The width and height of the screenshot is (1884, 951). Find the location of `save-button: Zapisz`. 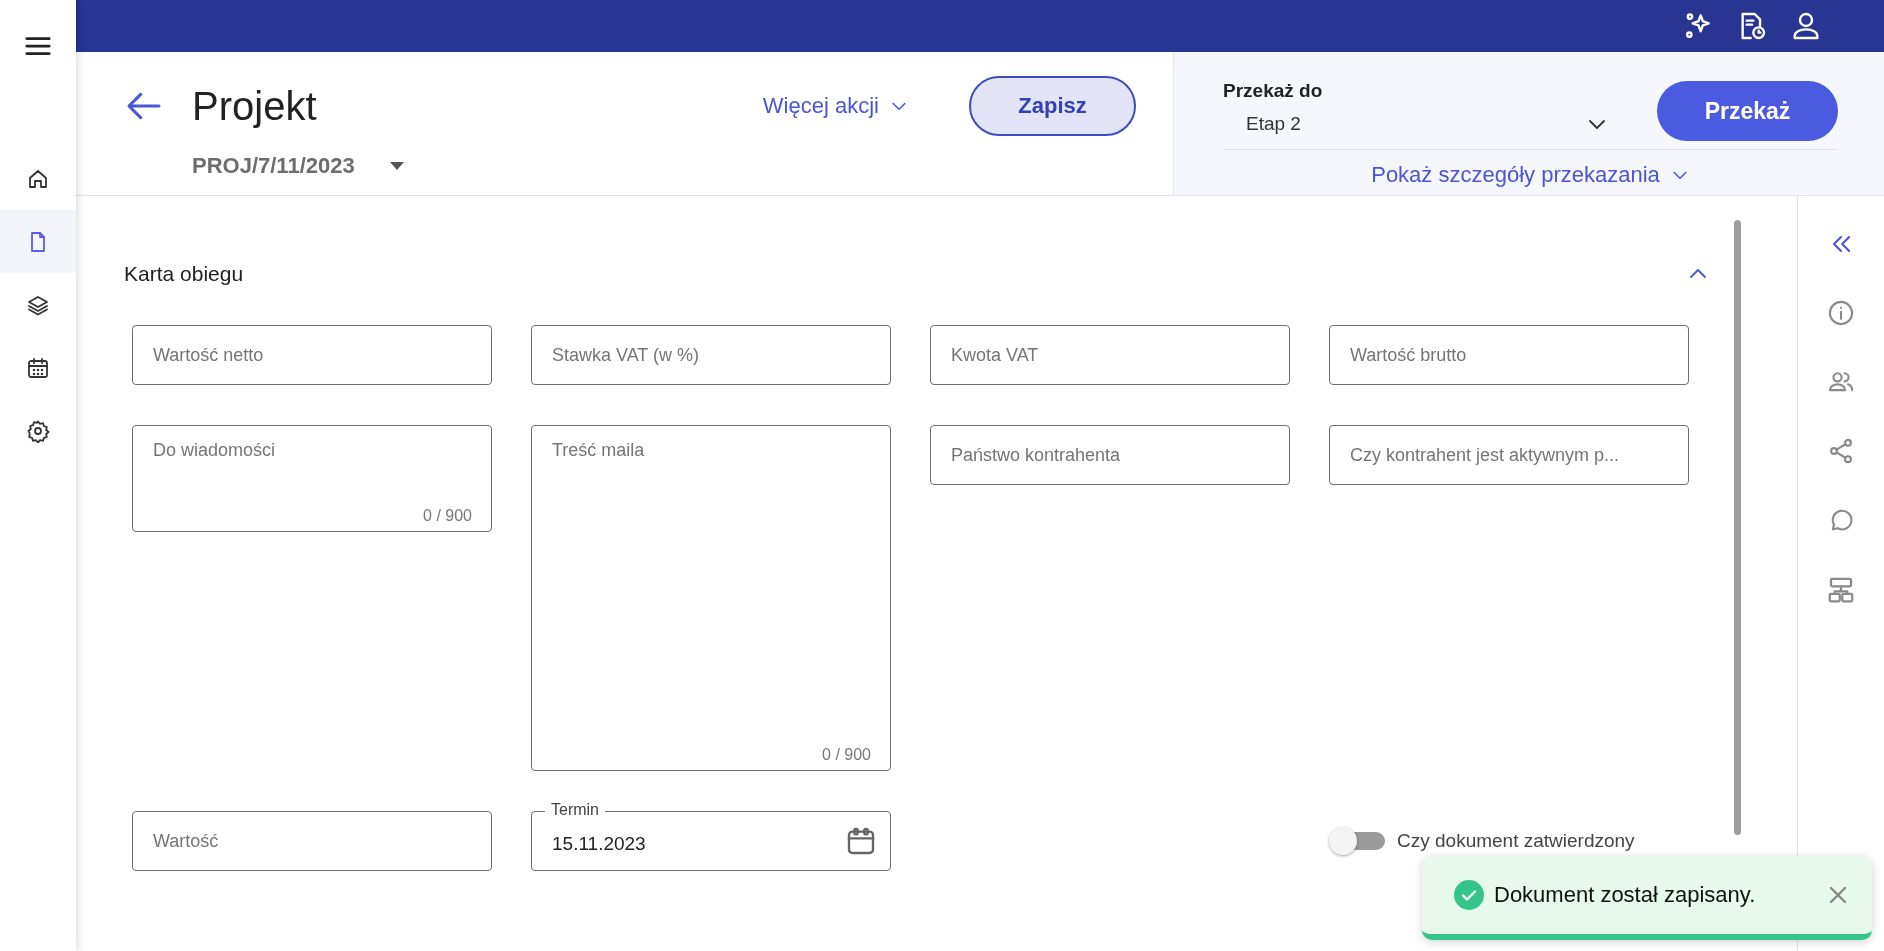

save-button: Zapisz is located at coordinates (1052, 106).